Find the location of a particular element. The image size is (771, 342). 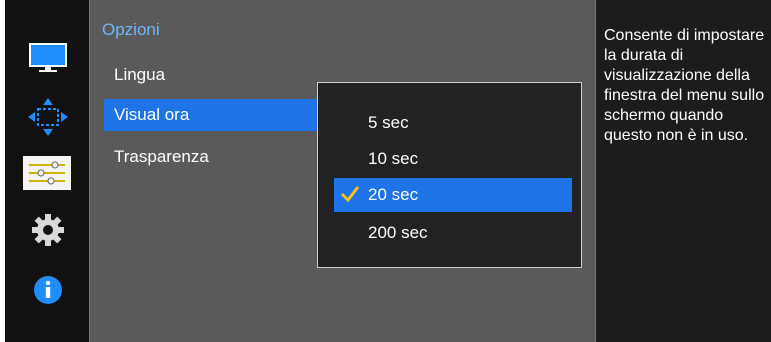

resize-arrows-icon is located at coordinates (48, 117).